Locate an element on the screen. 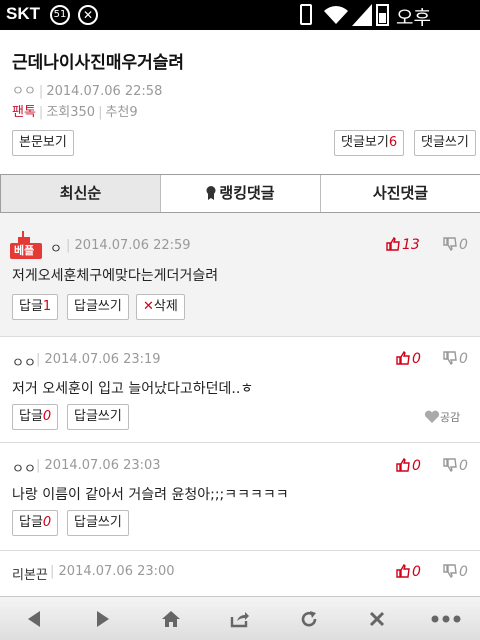 This screenshot has height=640, width=480. more-icon is located at coordinates (446, 618).